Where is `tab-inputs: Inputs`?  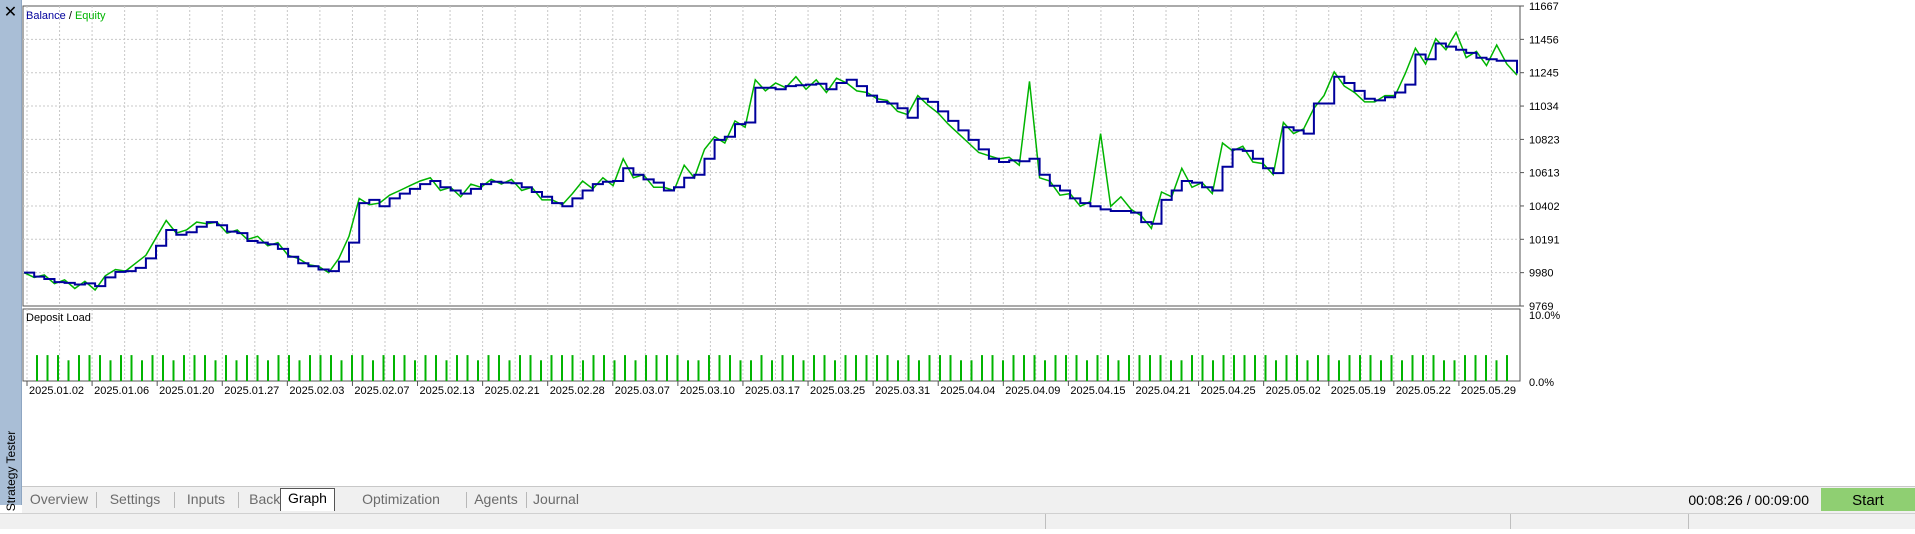
tab-inputs: Inputs is located at coordinates (206, 499).